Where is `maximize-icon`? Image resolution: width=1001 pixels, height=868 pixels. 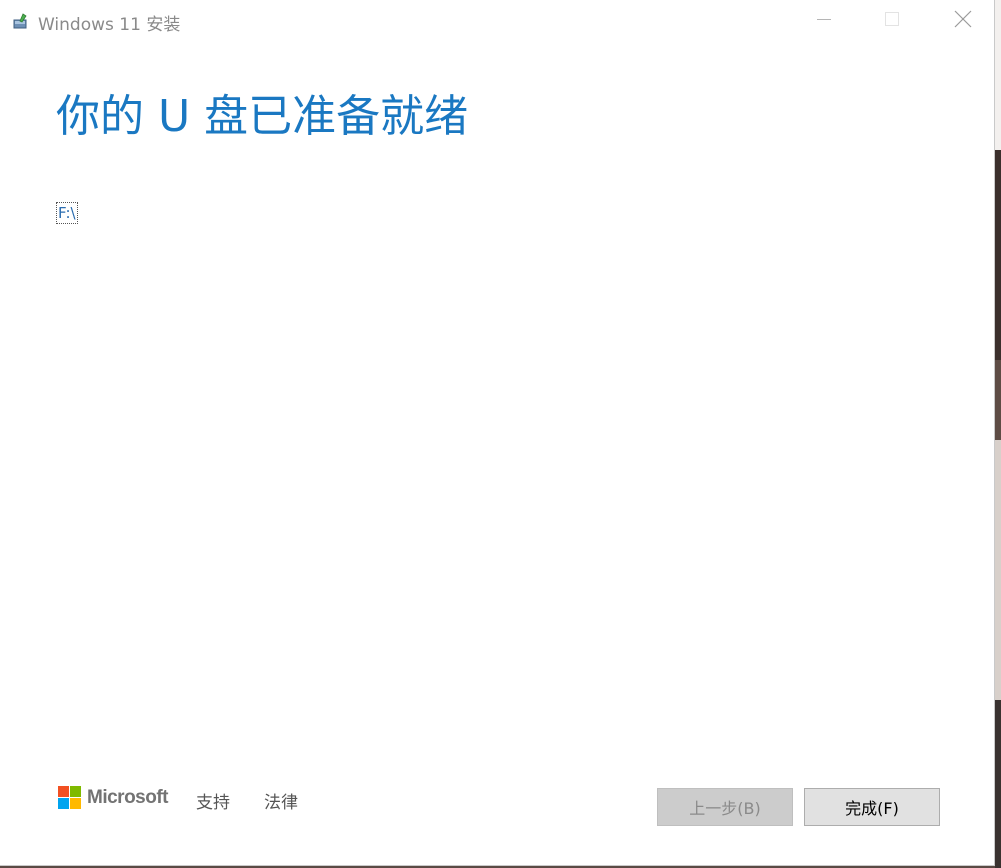
maximize-icon is located at coordinates (892, 21).